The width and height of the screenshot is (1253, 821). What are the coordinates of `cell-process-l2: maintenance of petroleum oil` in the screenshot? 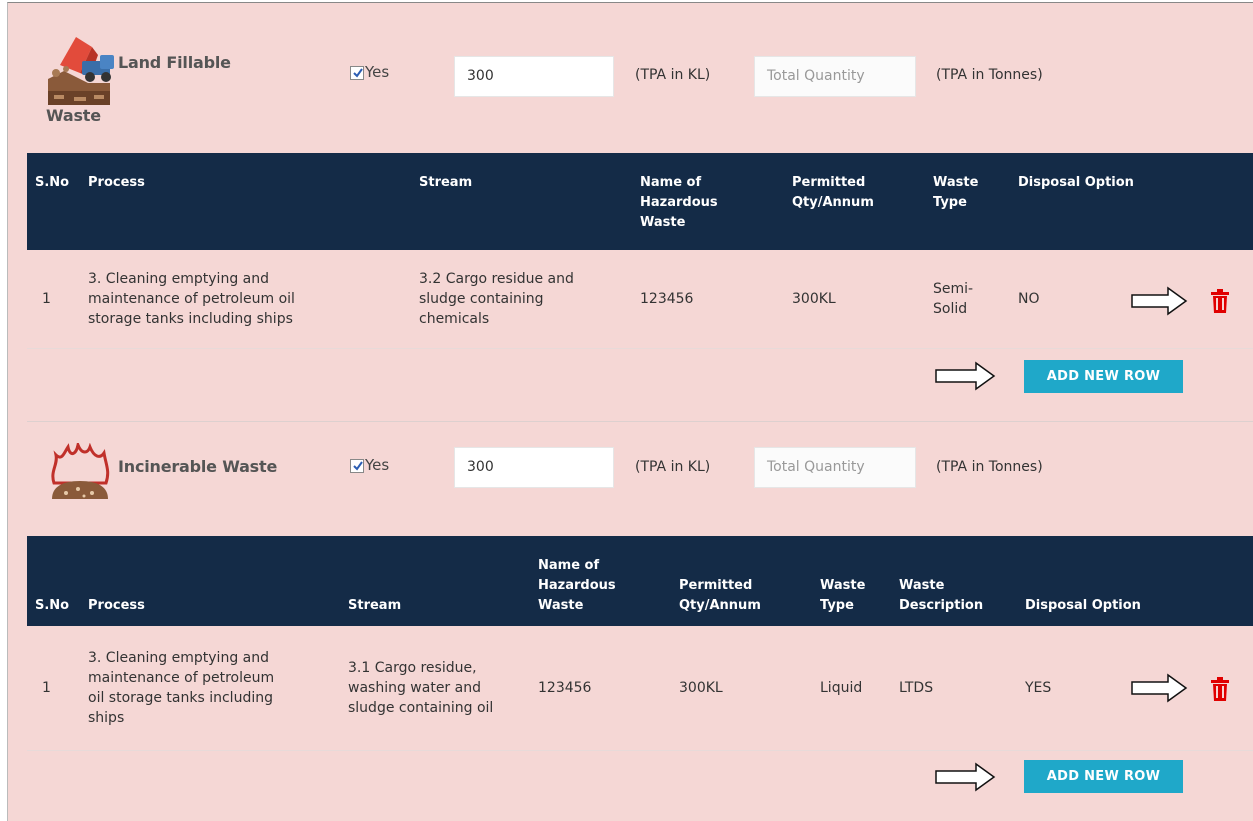 It's located at (191, 298).